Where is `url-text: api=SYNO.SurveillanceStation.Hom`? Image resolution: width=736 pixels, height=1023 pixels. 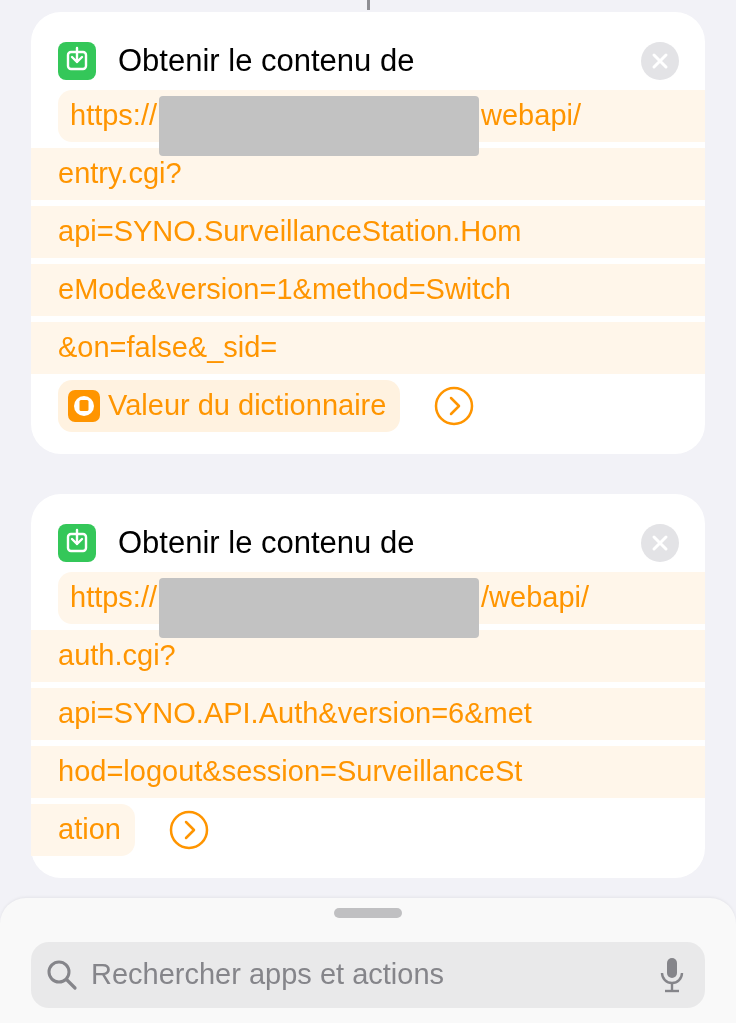 url-text: api=SYNO.SurveillanceStation.Hom is located at coordinates (290, 232).